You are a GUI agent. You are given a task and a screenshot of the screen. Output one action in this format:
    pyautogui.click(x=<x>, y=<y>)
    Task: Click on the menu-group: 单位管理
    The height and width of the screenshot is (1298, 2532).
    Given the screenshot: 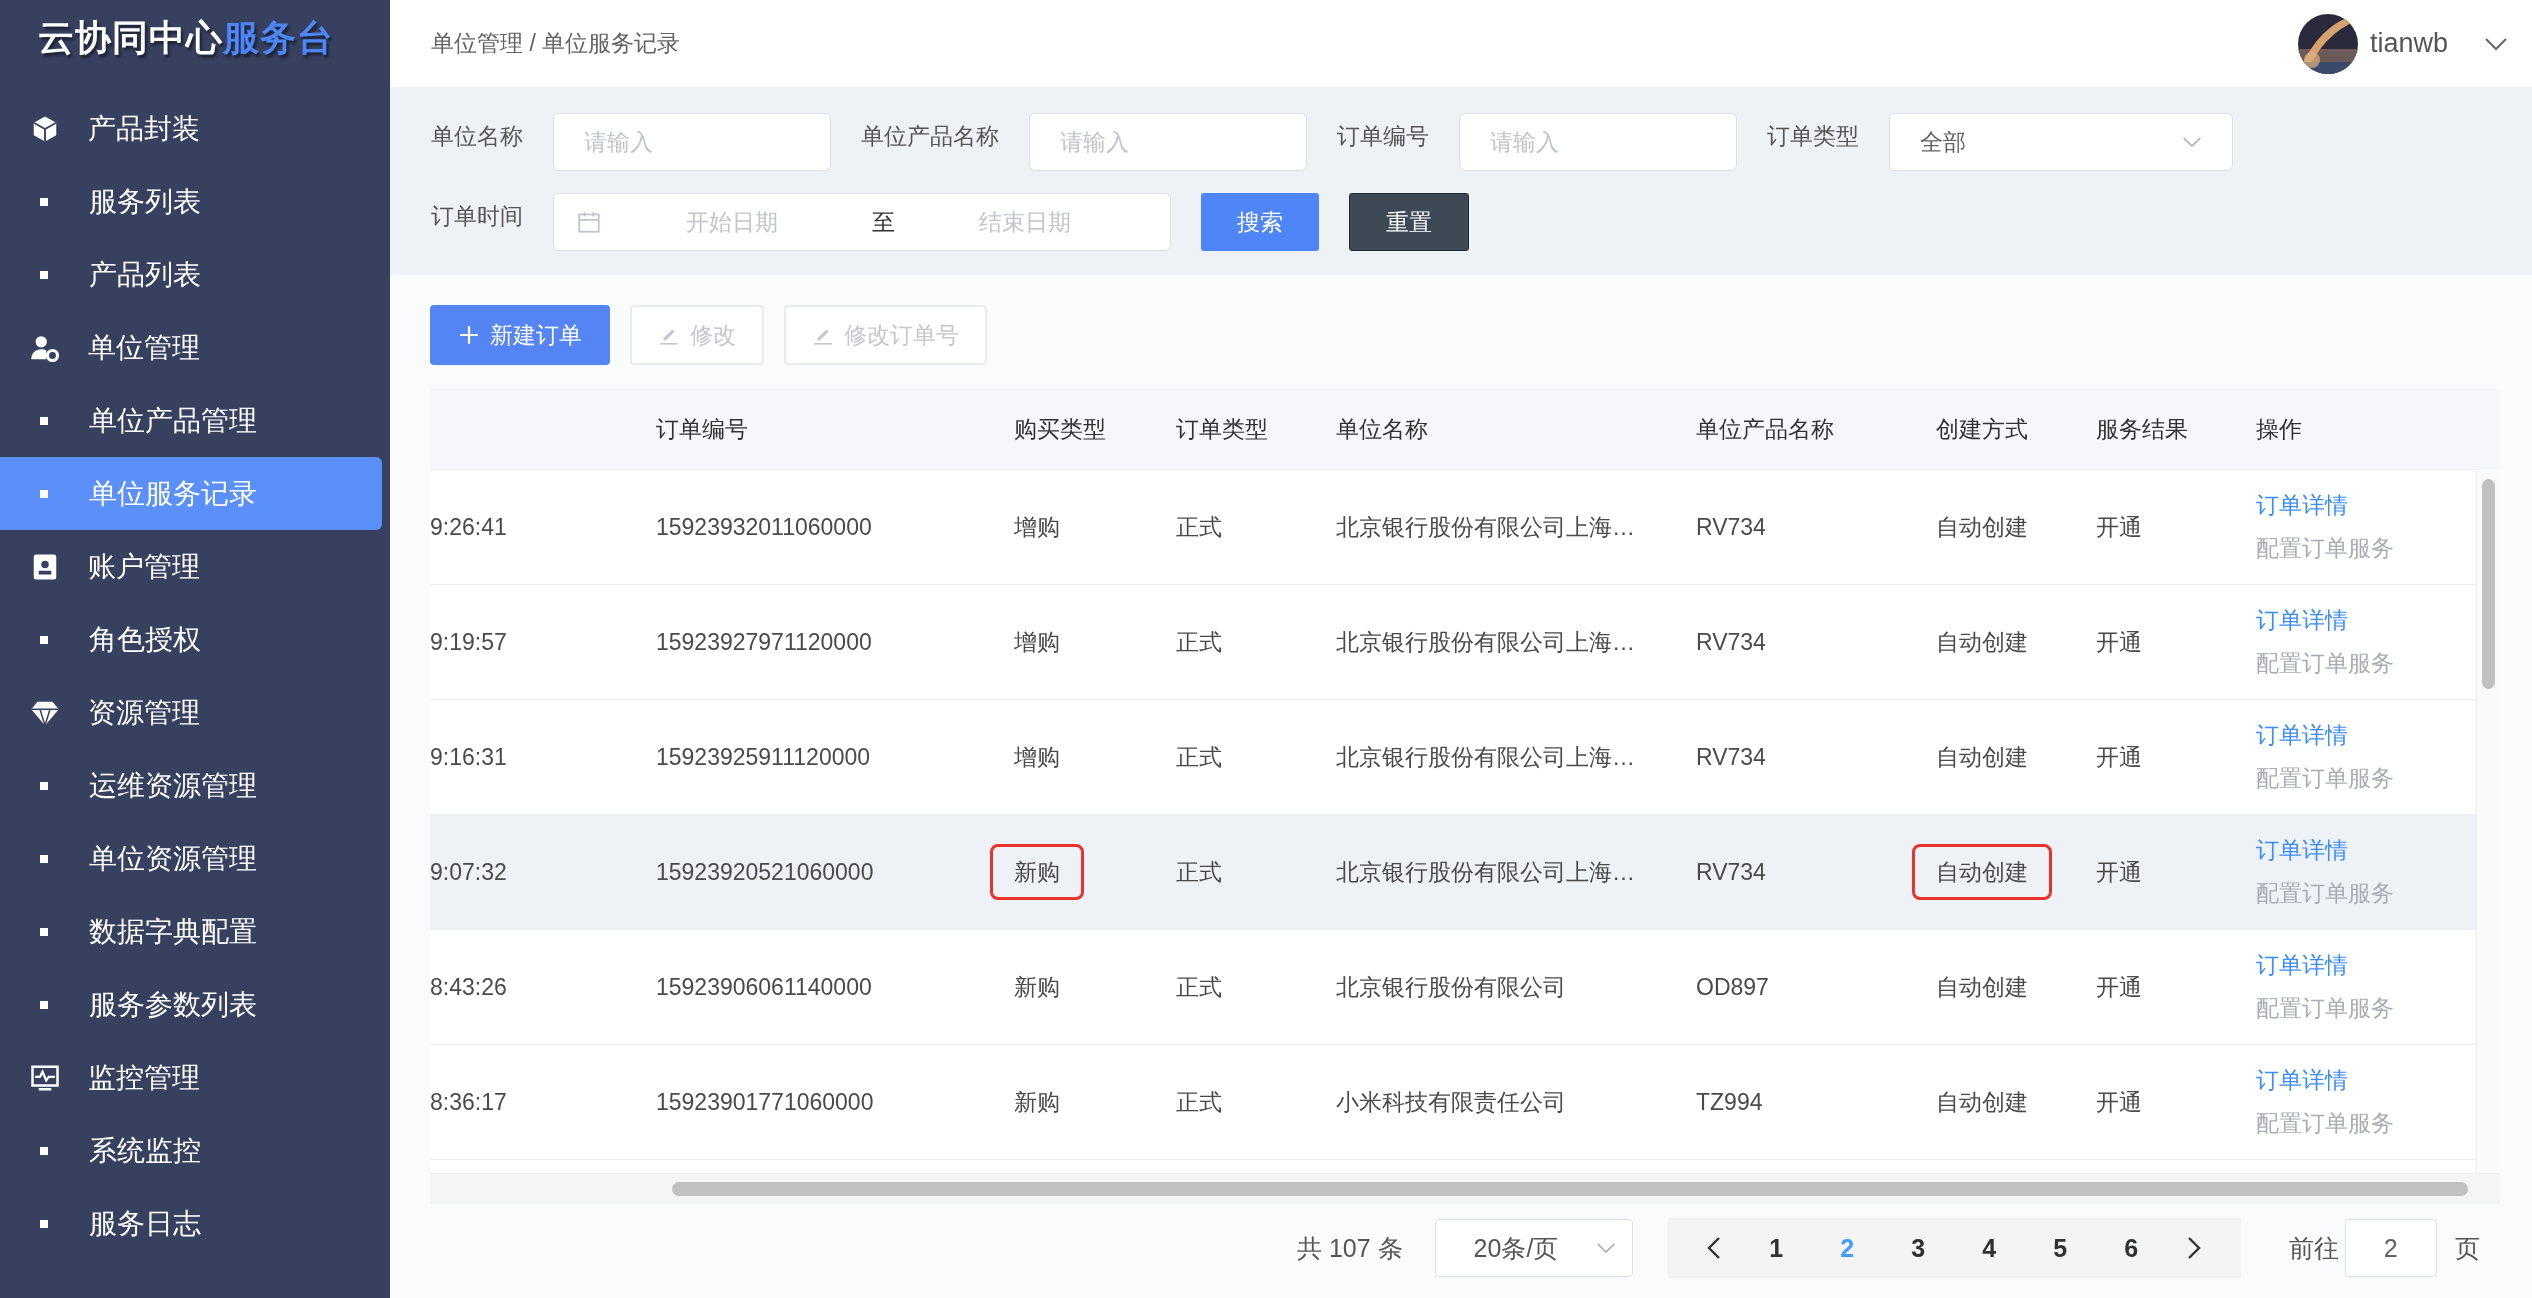 What is the action you would take?
    pyautogui.click(x=195, y=347)
    